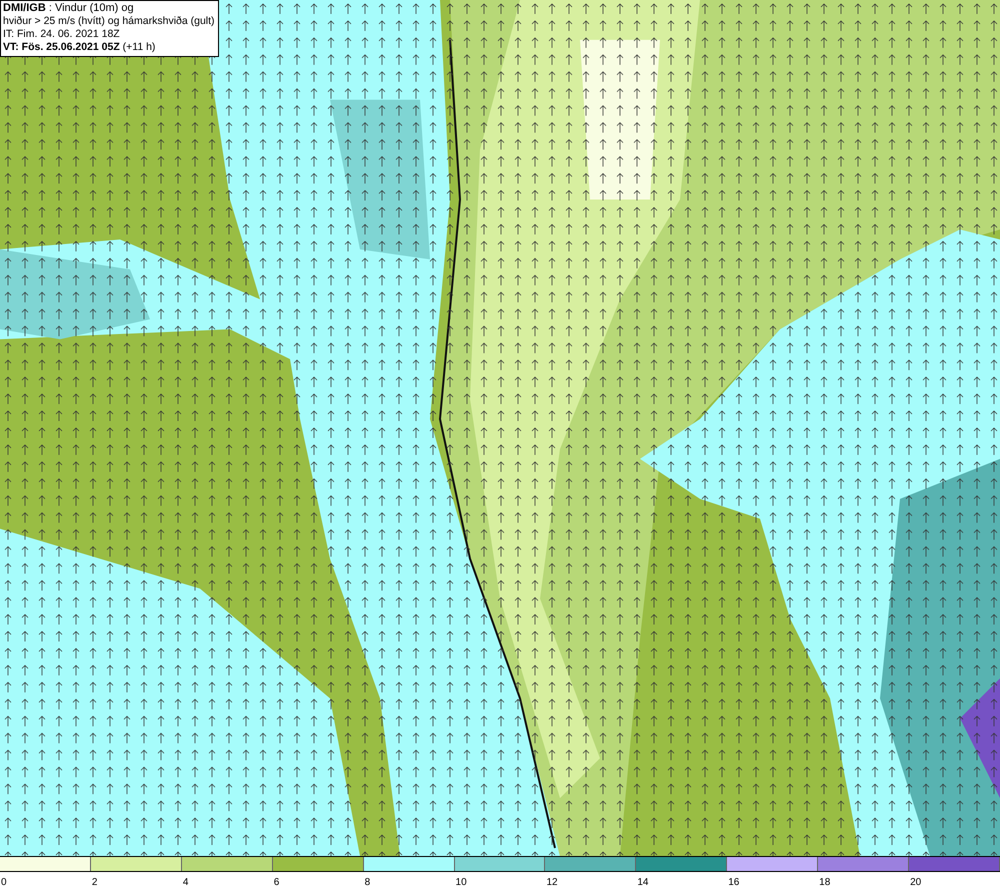  What do you see at coordinates (109, 21) in the screenshot?
I see `title-line: hviður > 25 m/s (hvítt) og hámarkshviða (gult)` at bounding box center [109, 21].